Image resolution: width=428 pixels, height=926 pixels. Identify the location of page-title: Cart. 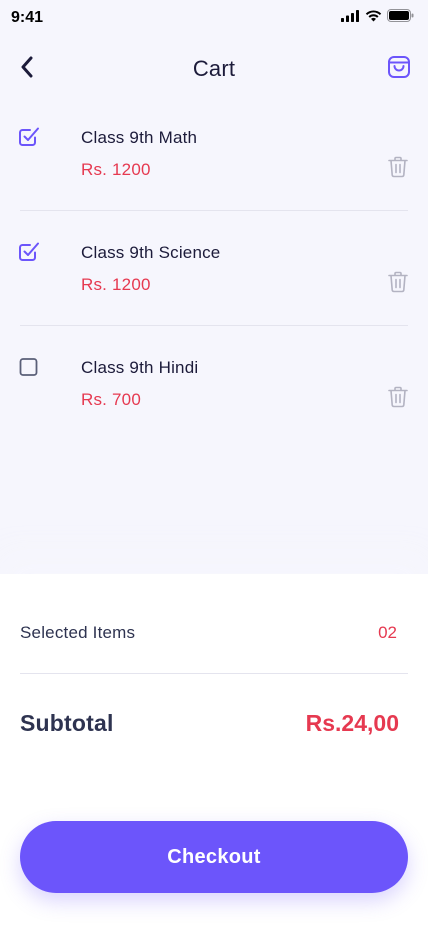
(214, 68).